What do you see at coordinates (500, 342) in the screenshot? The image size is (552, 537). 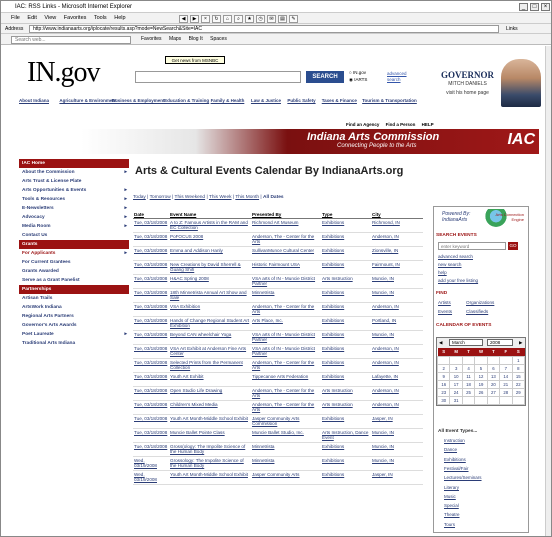 I see `year-select: 2008` at bounding box center [500, 342].